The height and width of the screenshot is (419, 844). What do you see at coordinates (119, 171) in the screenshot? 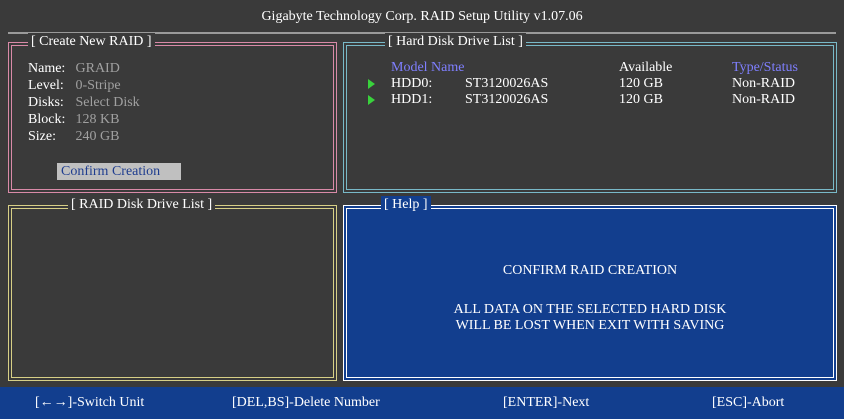
I see `confirm-creation-button: Confirm Creation` at bounding box center [119, 171].